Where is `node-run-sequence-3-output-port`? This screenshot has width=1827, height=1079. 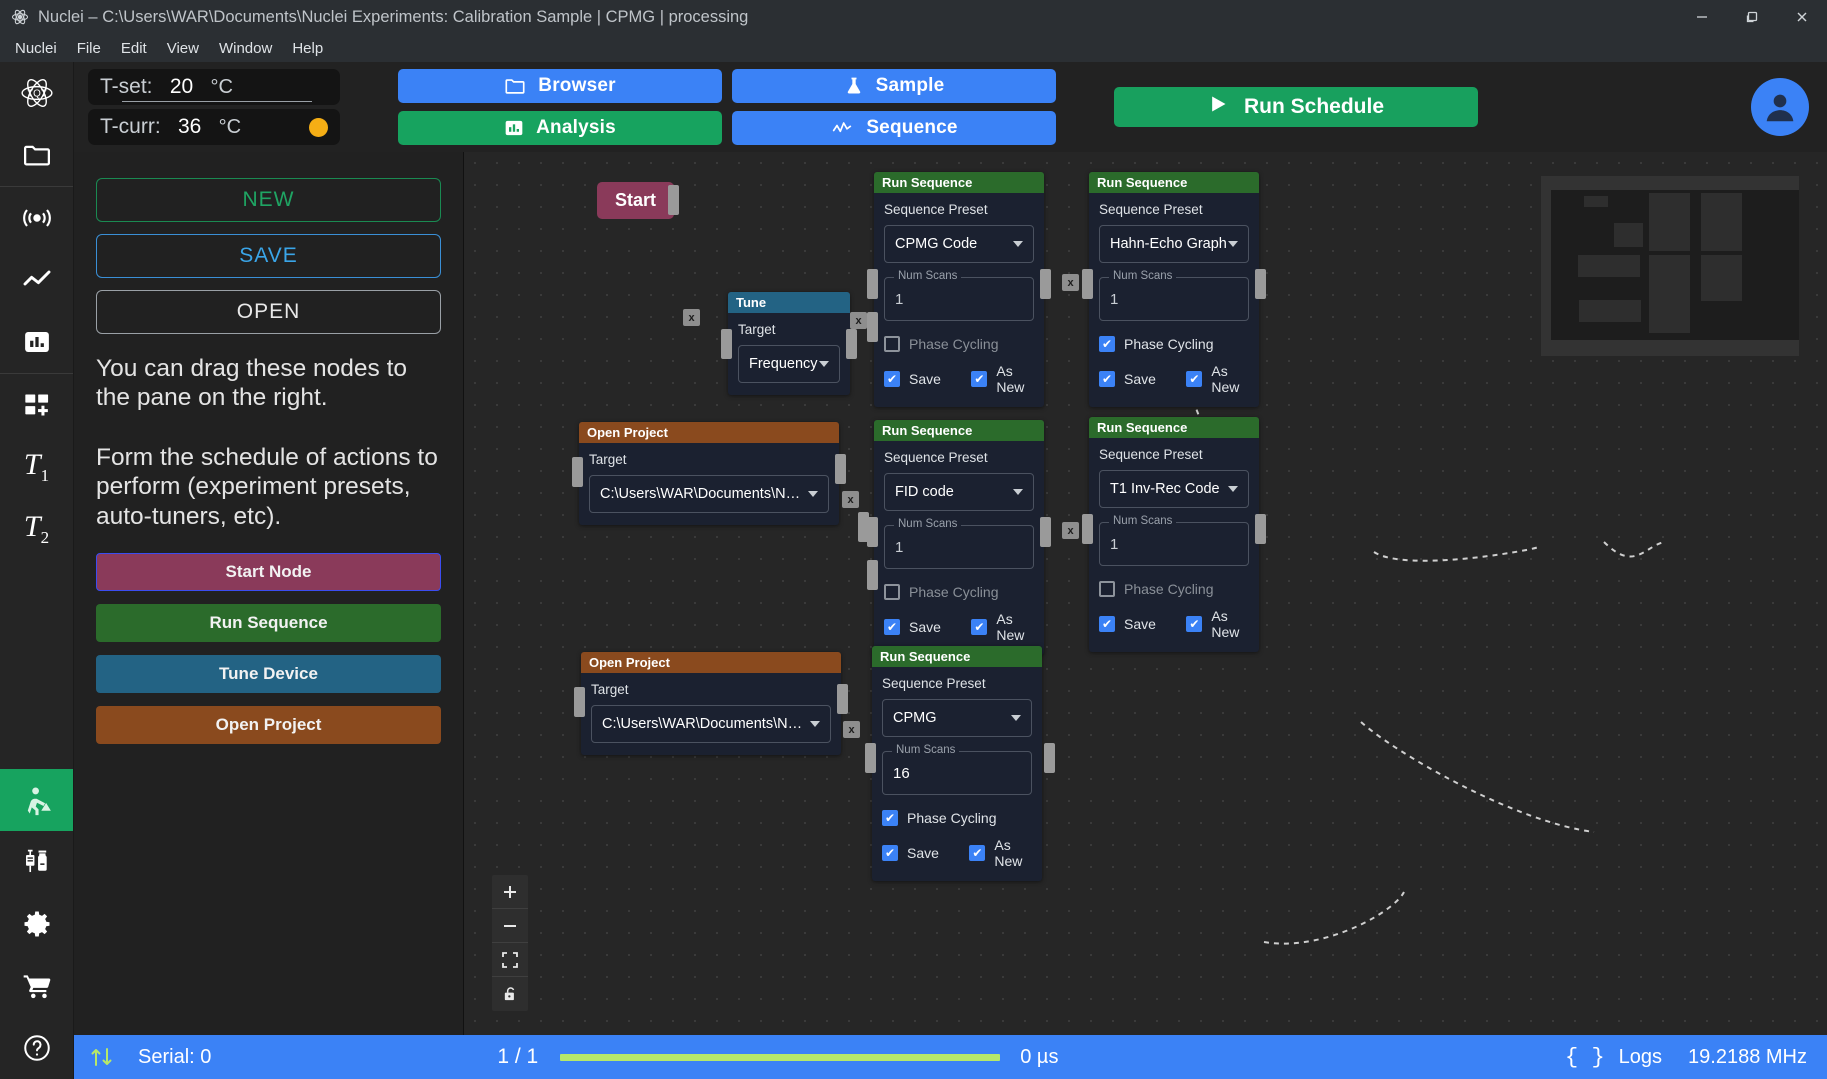
node-run-sequence-3-output-port is located at coordinates (1045, 532).